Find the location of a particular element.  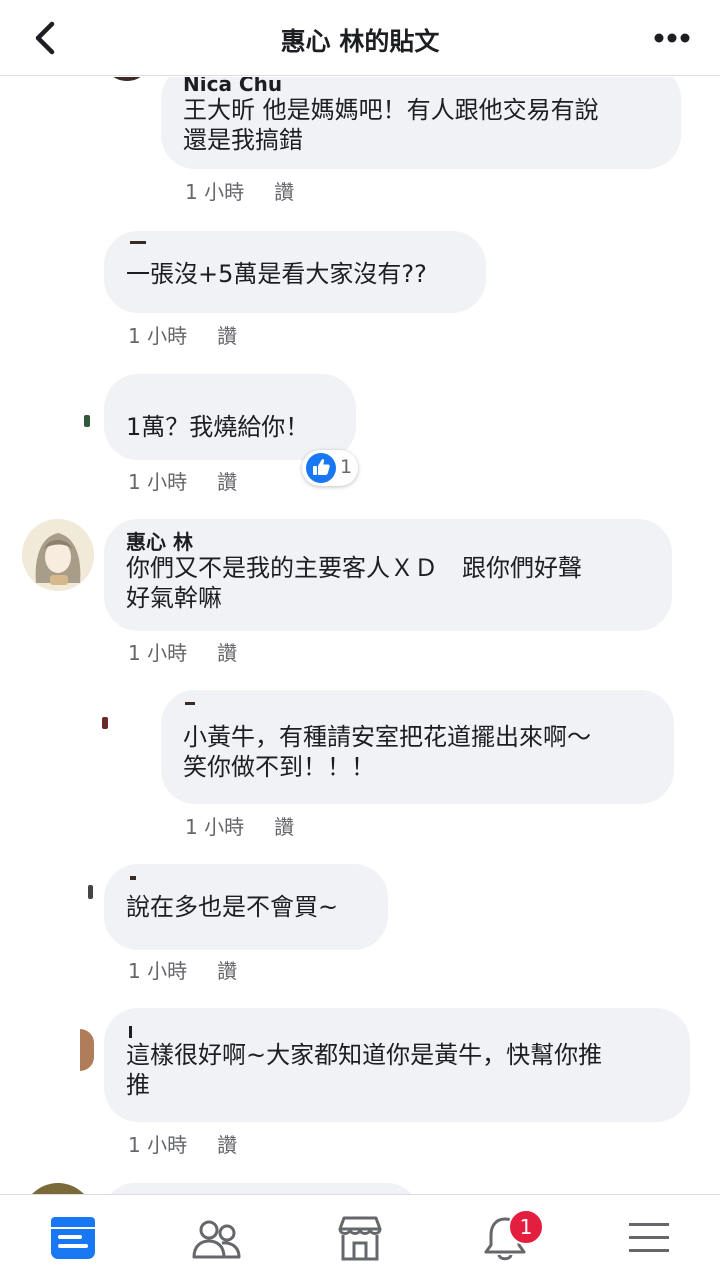

comment-bubble: 這樣很好啊~大家都知道你是黃牛，快幫你推 推 is located at coordinates (397, 1065).